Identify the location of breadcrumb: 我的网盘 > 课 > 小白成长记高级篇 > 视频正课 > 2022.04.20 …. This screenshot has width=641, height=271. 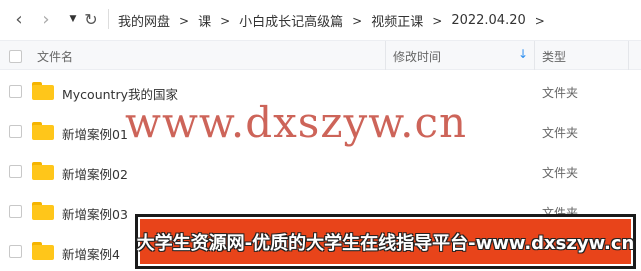
(336, 20).